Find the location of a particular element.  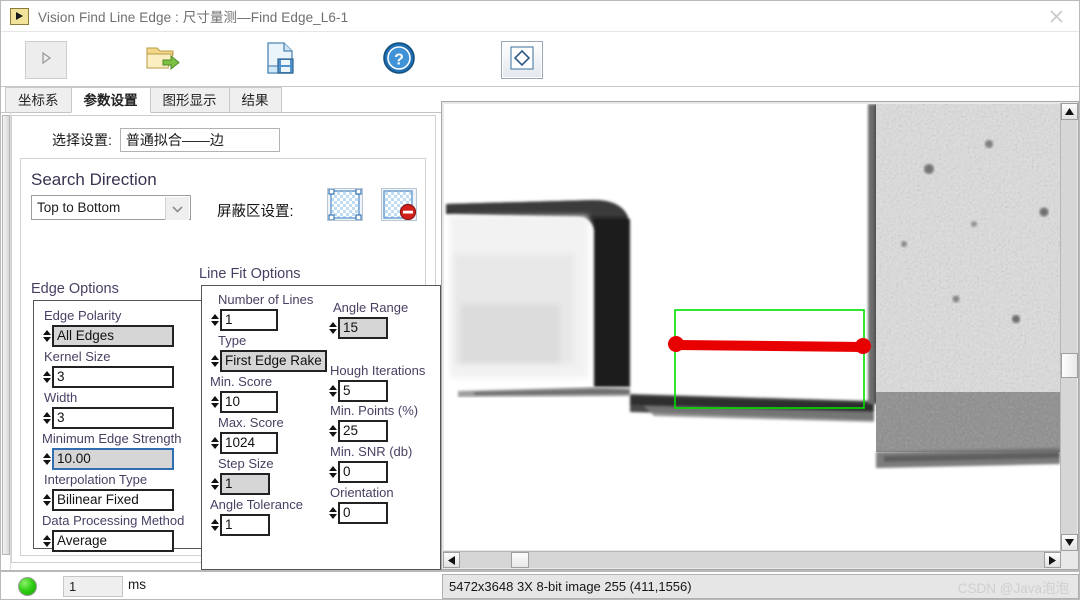

line-endpoint-start is located at coordinates (676, 344).